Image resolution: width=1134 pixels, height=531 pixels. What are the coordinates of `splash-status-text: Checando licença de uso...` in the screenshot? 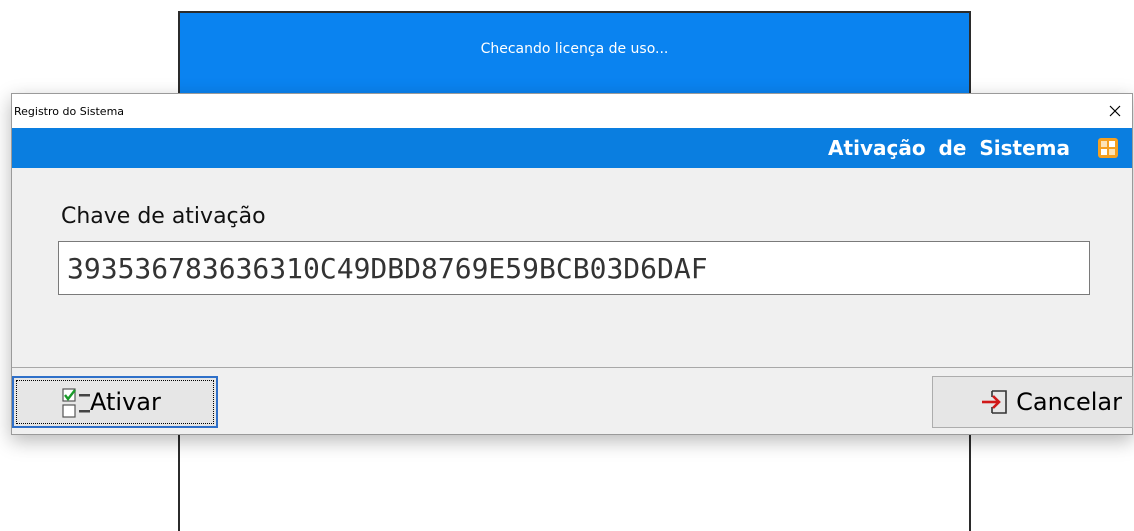 It's located at (574, 49).